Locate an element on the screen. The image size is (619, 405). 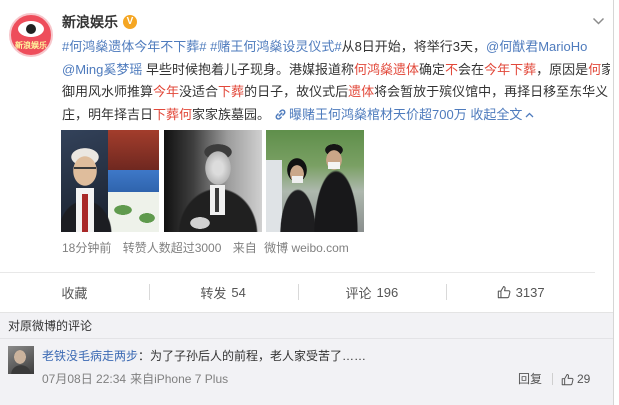
comment-label: 评论 is located at coordinates (358, 293).